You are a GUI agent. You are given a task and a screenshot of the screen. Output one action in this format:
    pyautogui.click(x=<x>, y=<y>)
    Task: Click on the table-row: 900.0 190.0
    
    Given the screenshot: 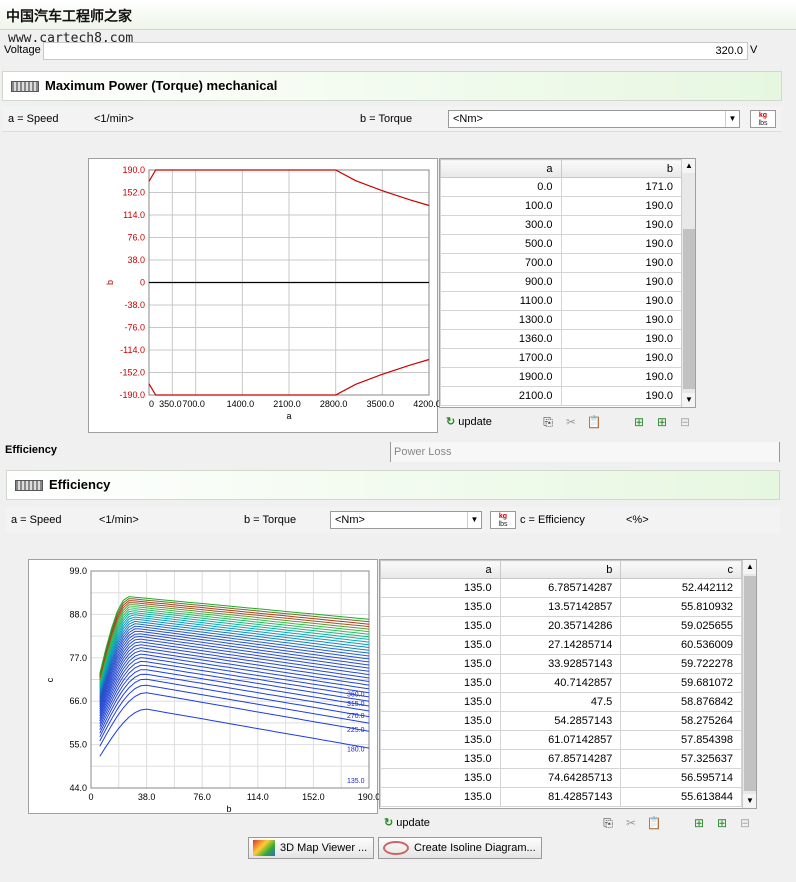 What is the action you would take?
    pyautogui.click(x=561, y=282)
    